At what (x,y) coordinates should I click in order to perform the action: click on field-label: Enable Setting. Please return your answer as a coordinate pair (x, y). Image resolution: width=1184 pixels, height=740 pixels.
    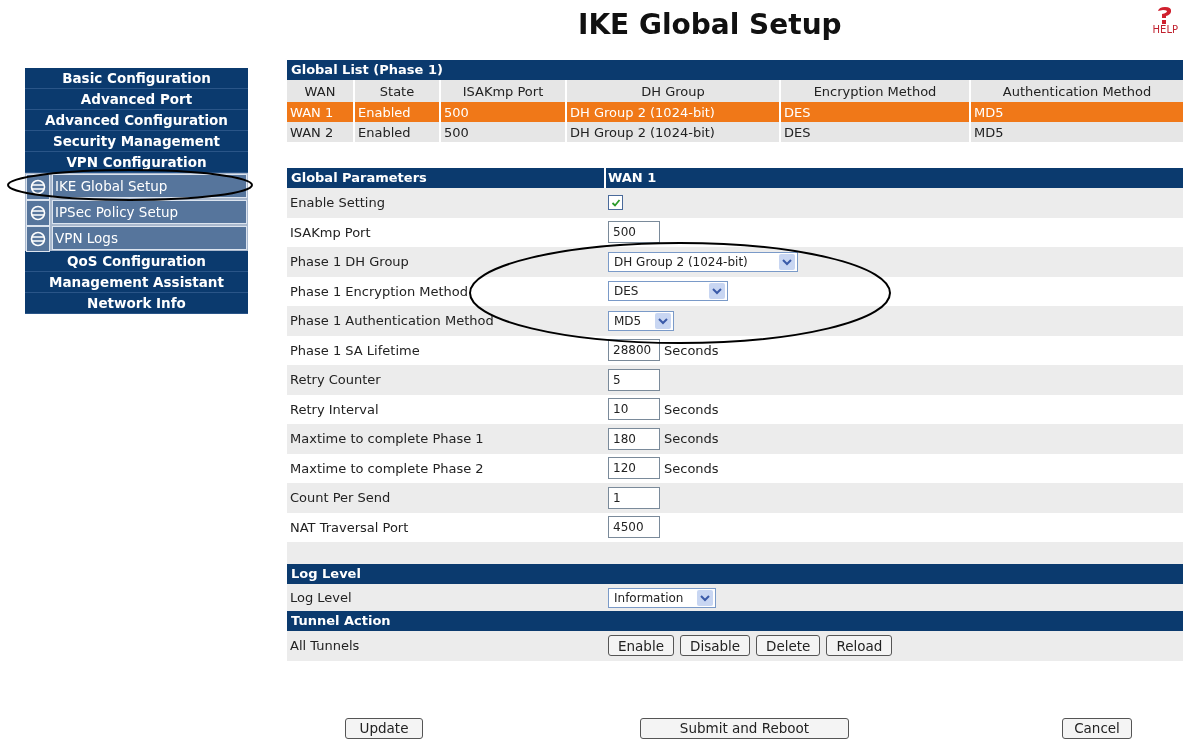
    Looking at the image, I should click on (337, 203).